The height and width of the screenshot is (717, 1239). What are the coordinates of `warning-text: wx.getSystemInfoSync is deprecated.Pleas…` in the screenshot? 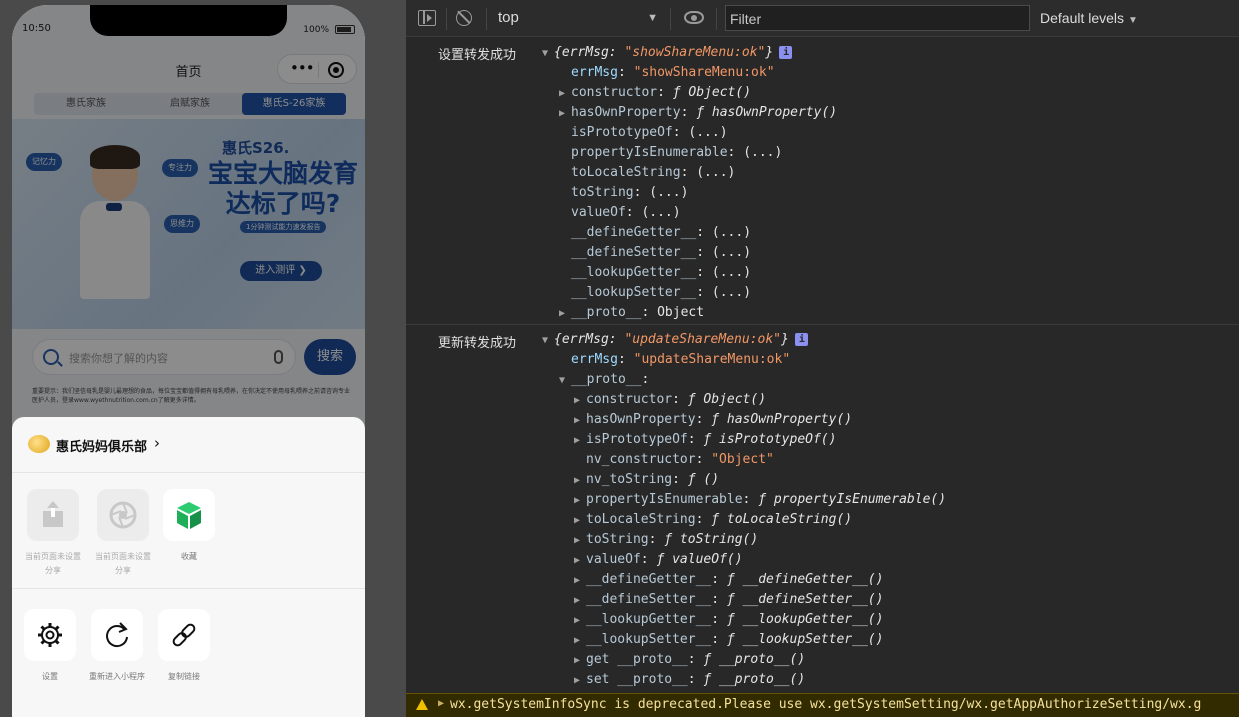 It's located at (826, 704).